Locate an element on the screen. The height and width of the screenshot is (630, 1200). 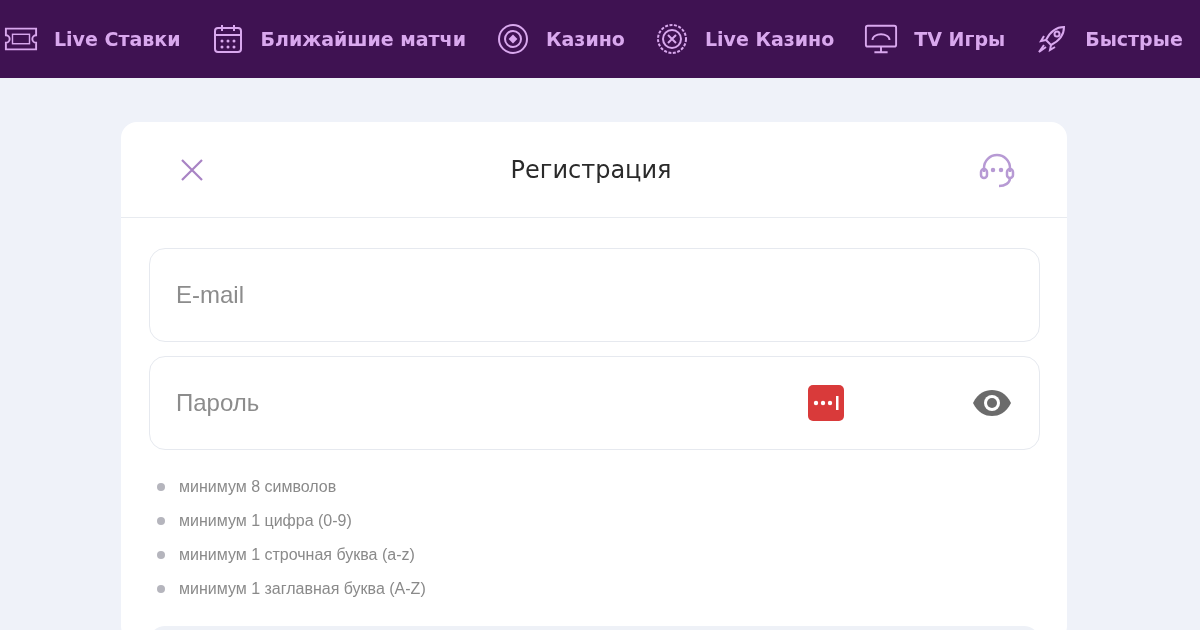
nav-link: Live Ставки is located at coordinates (92, 39).